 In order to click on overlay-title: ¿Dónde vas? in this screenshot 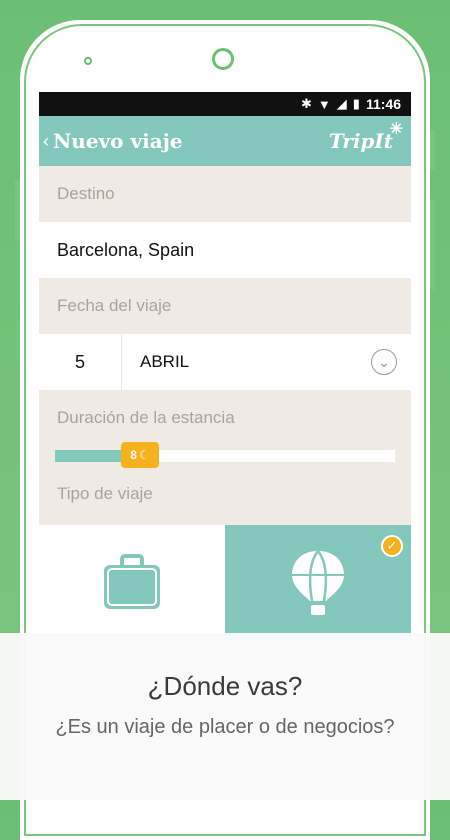, I will do `click(225, 686)`.